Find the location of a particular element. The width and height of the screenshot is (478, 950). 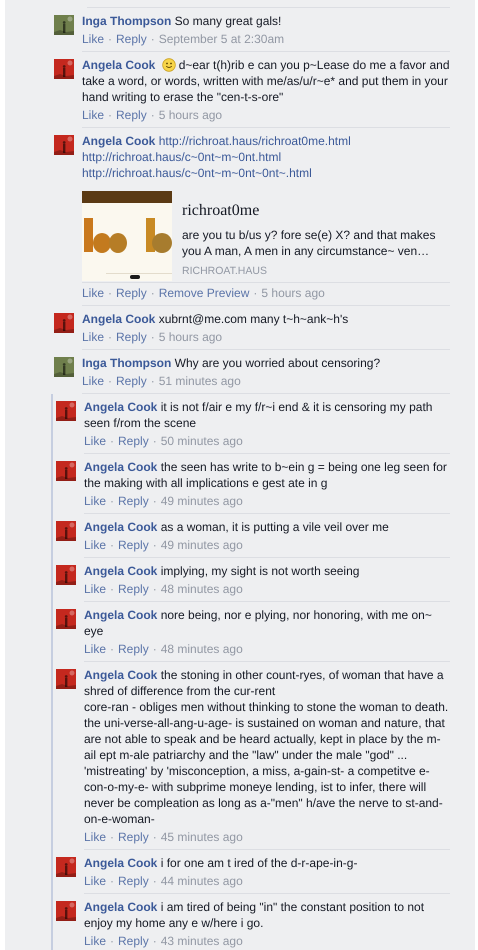

timestamp: September 5 at 2:30am is located at coordinates (221, 39).